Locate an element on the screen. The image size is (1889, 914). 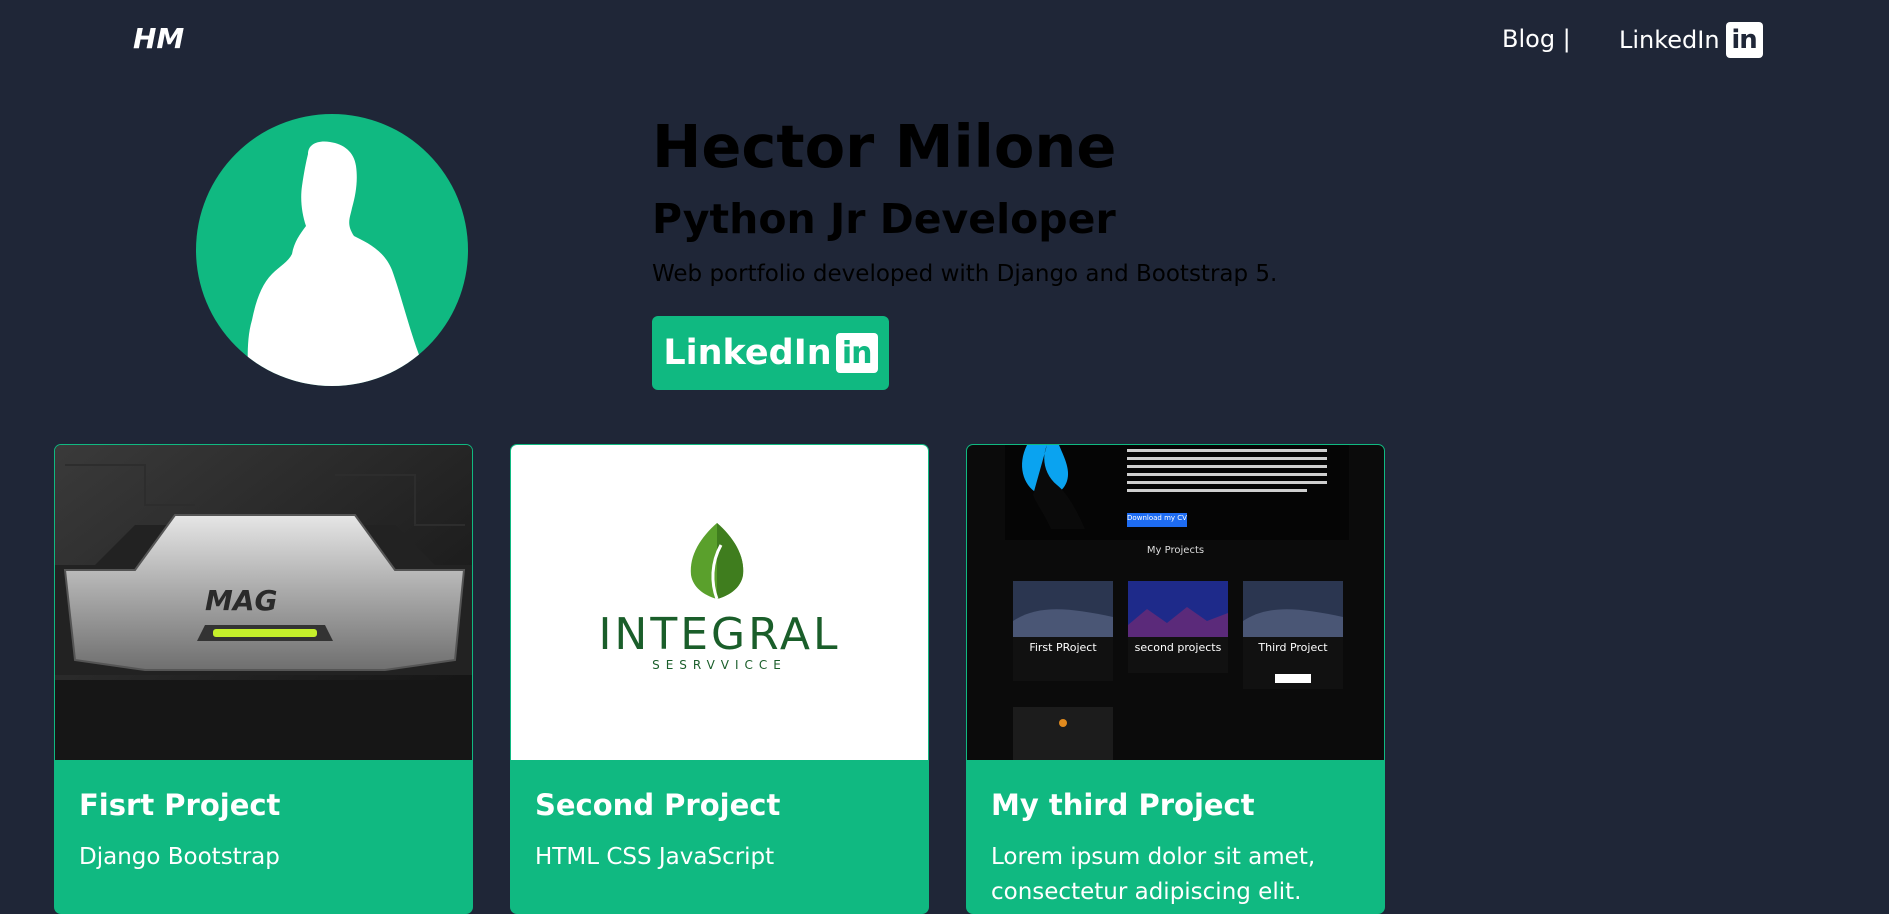
project-image: MAG is located at coordinates (263, 602).